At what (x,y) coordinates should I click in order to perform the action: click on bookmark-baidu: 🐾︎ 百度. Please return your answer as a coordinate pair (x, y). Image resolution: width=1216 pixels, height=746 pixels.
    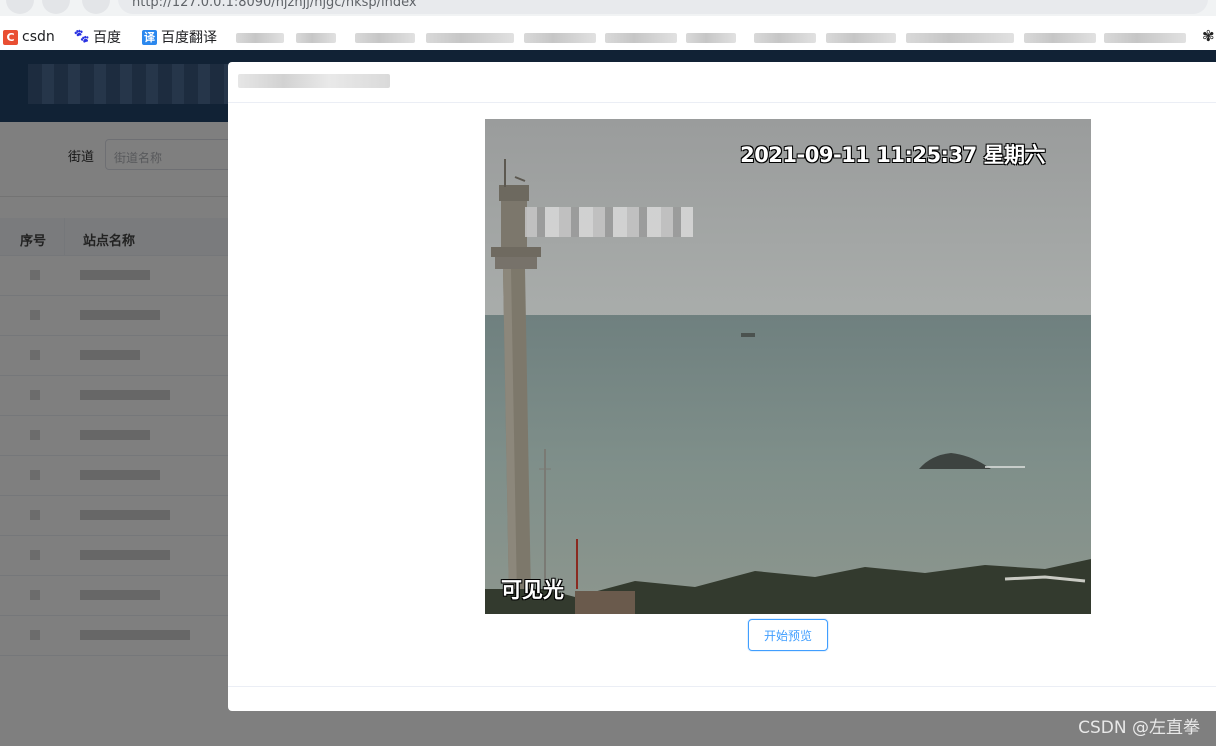
    Looking at the image, I should click on (96, 37).